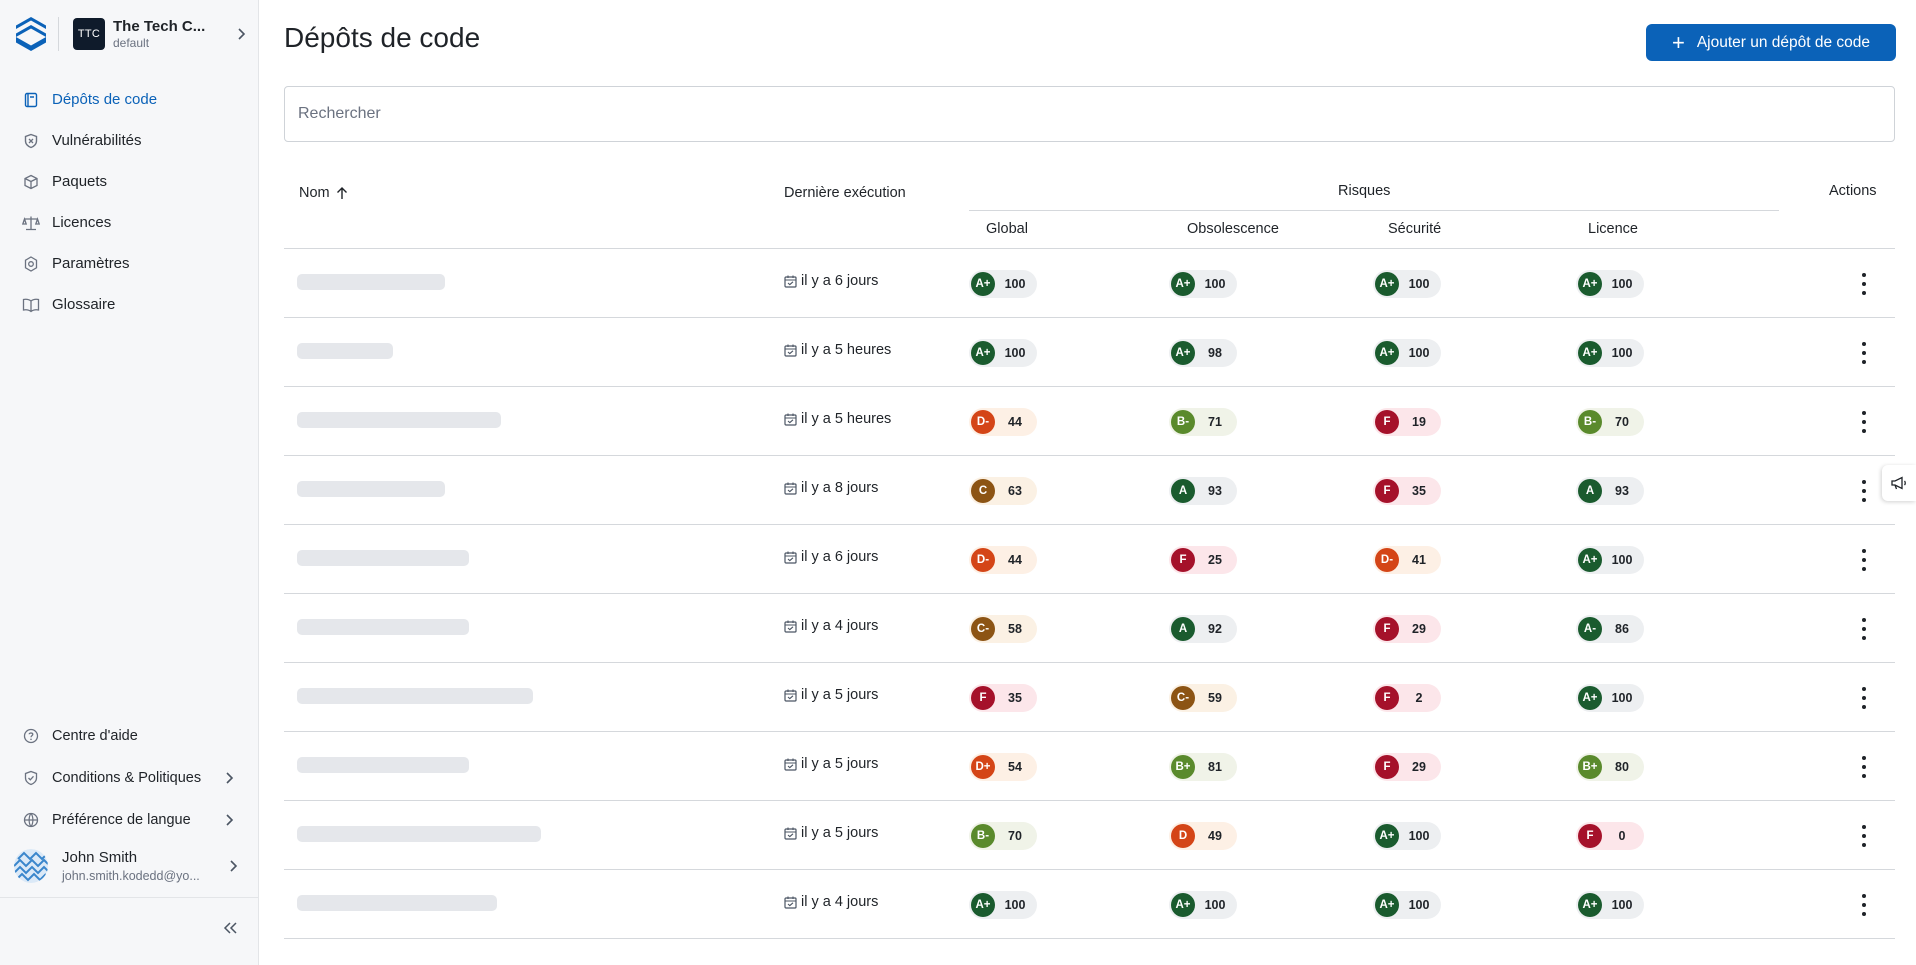 This screenshot has height=965, width=1916. What do you see at coordinates (1089, 559) in the screenshot?
I see `table-row: il y a 6 jours D- 44 F 25 D- 41 A+ 100` at bounding box center [1089, 559].